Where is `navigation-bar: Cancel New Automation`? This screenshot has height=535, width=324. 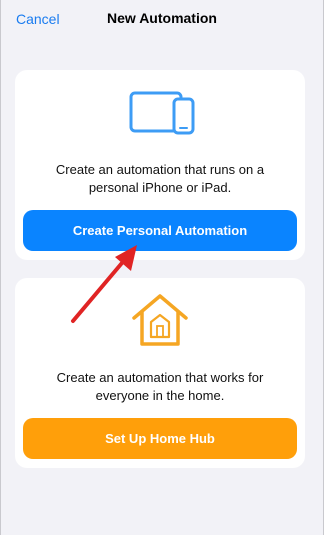 navigation-bar: Cancel New Automation is located at coordinates (162, 20).